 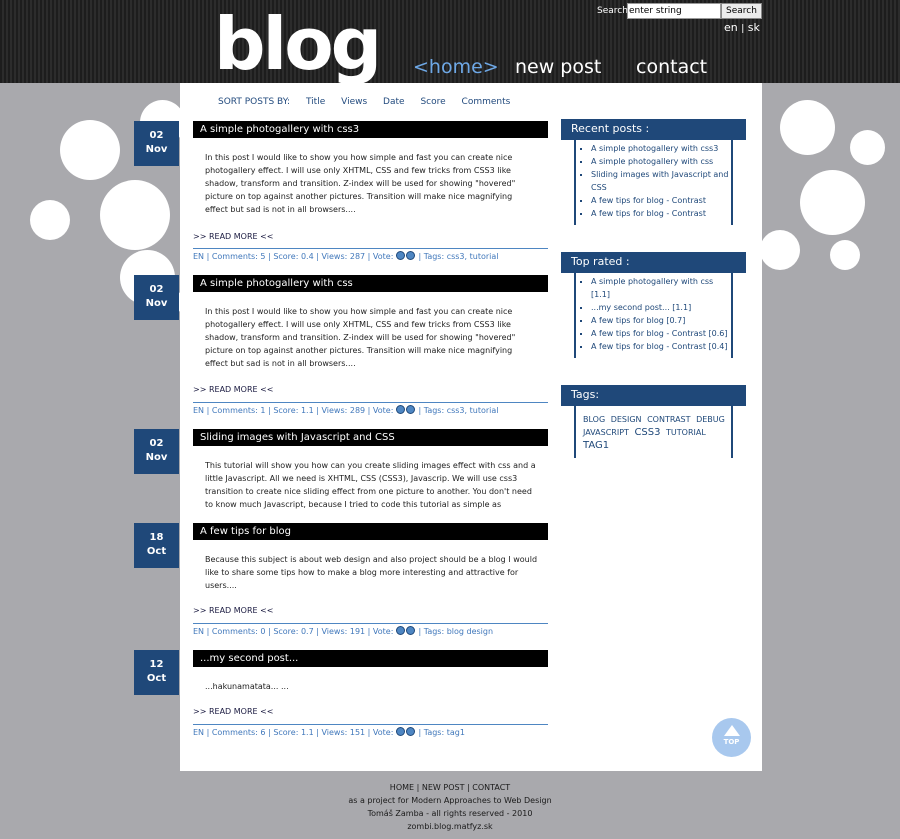 What do you see at coordinates (731, 27) in the screenshot?
I see `lang-en-link: en` at bounding box center [731, 27].